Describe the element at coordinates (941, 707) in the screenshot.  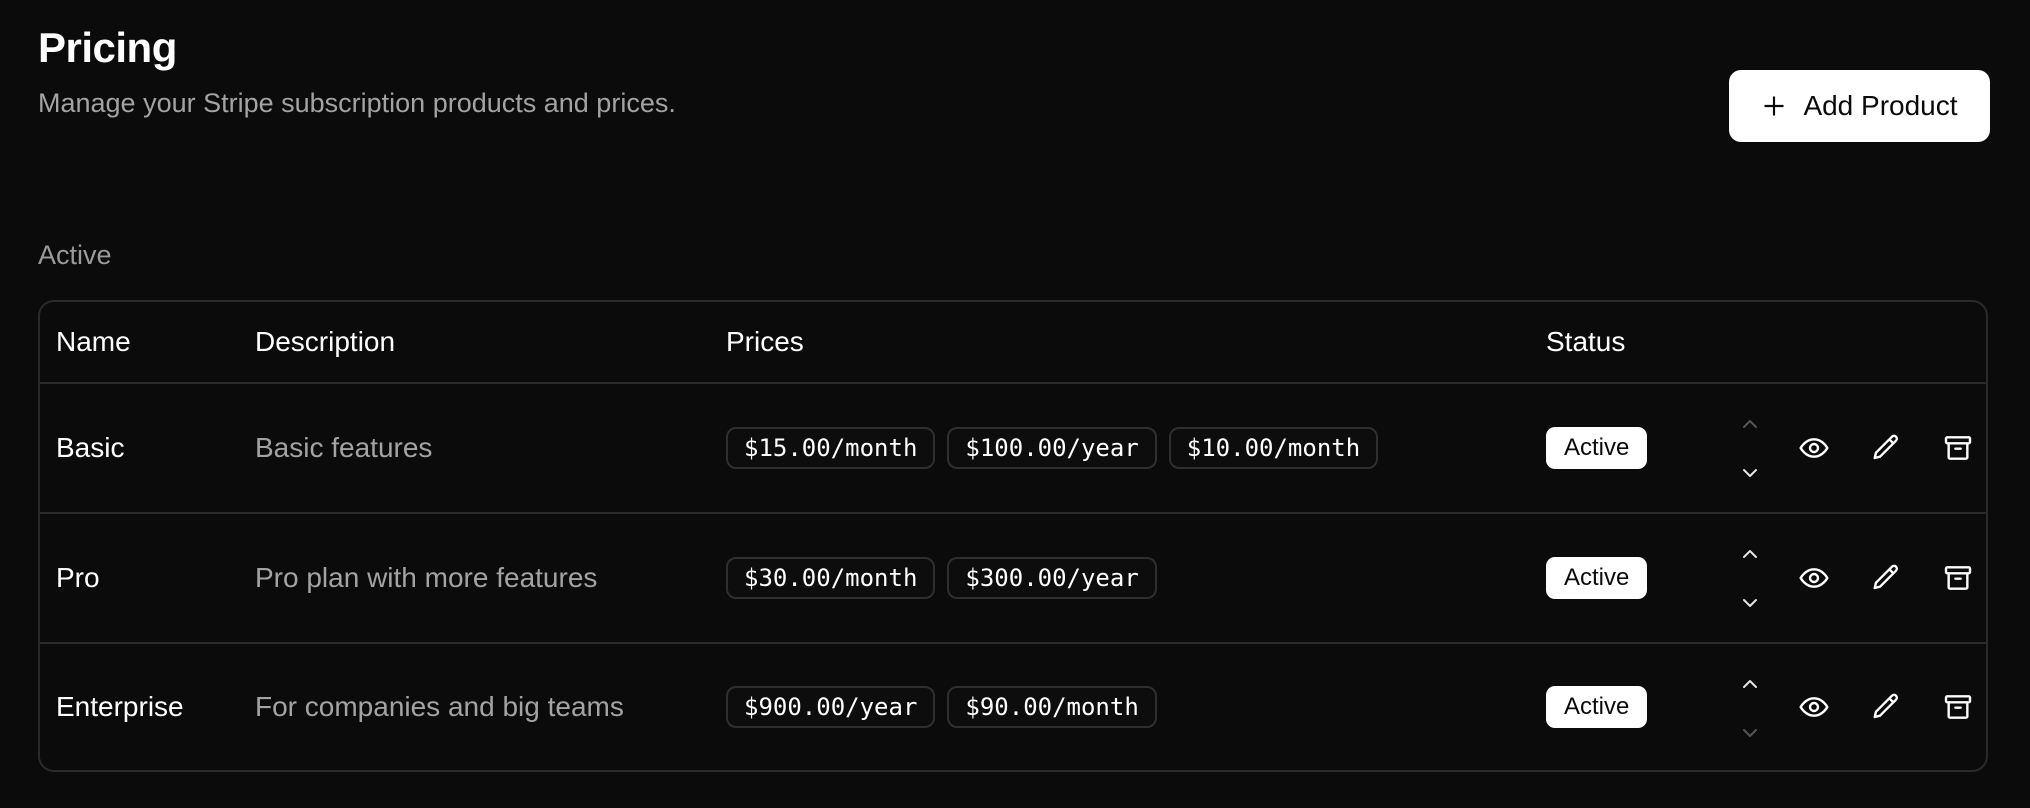
I see `price-list: $900.00/year $90.00/month` at that location.